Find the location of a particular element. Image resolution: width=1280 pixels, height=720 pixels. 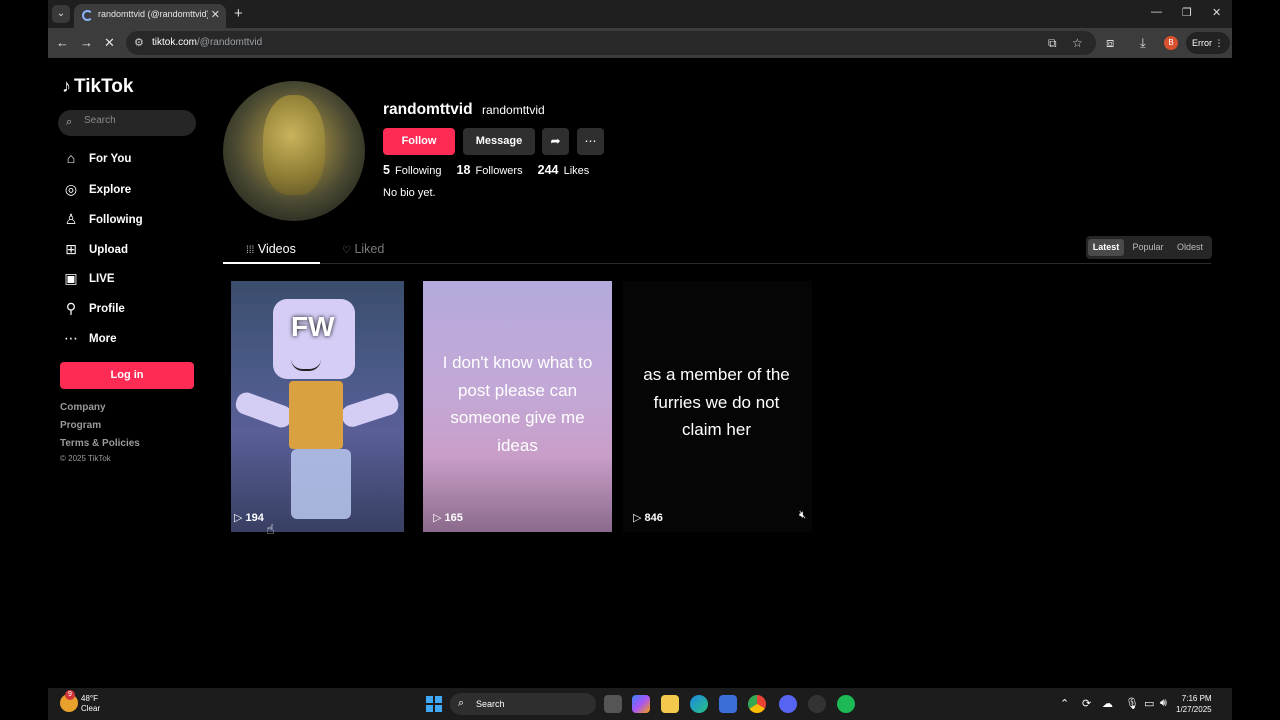

ellipsis-icon: ⋯ is located at coordinates (590, 141).